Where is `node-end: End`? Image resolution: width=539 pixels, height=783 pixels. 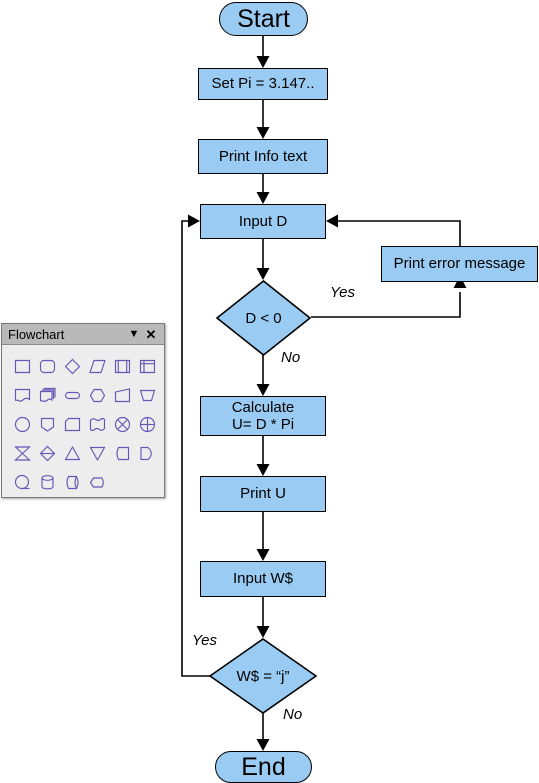
node-end: End is located at coordinates (263, 767).